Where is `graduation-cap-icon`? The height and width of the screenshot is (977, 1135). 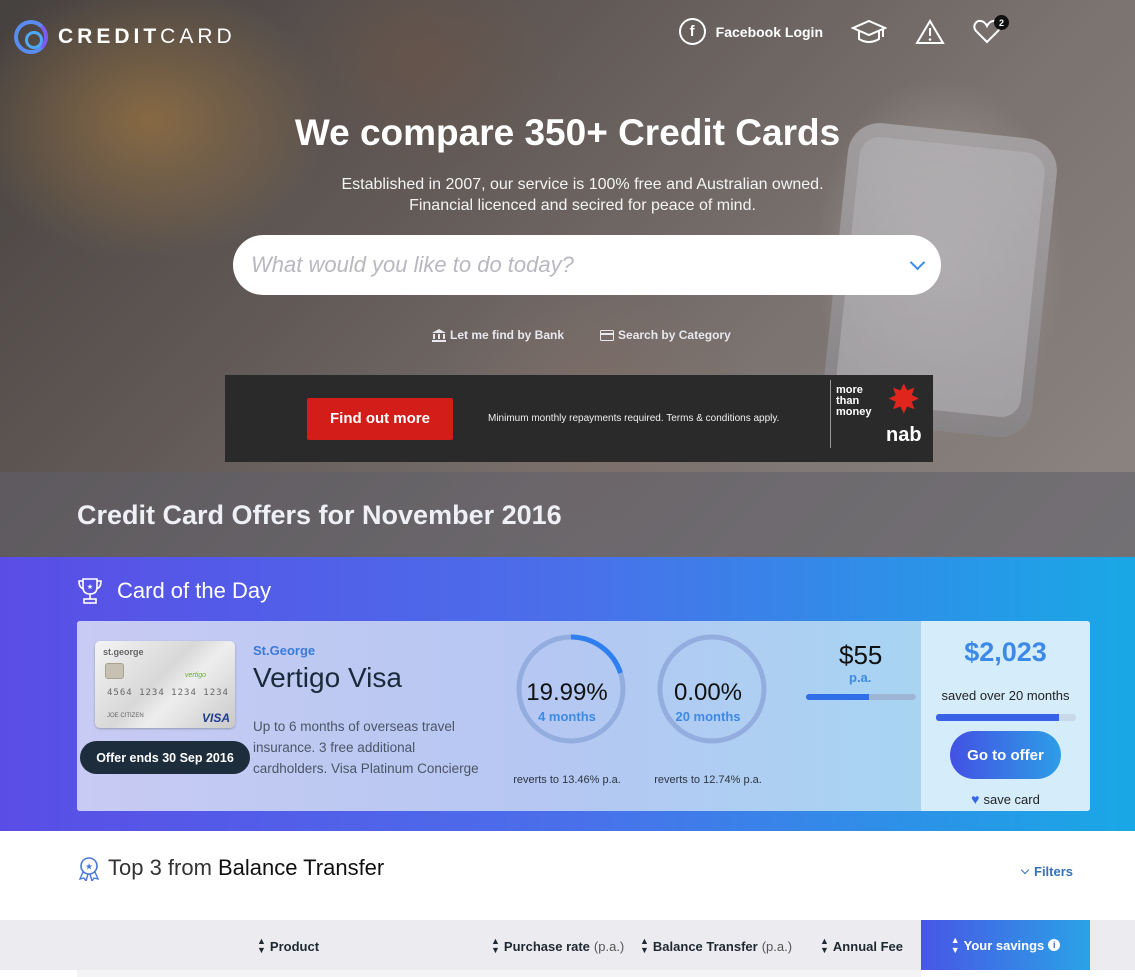 graduation-cap-icon is located at coordinates (869, 31).